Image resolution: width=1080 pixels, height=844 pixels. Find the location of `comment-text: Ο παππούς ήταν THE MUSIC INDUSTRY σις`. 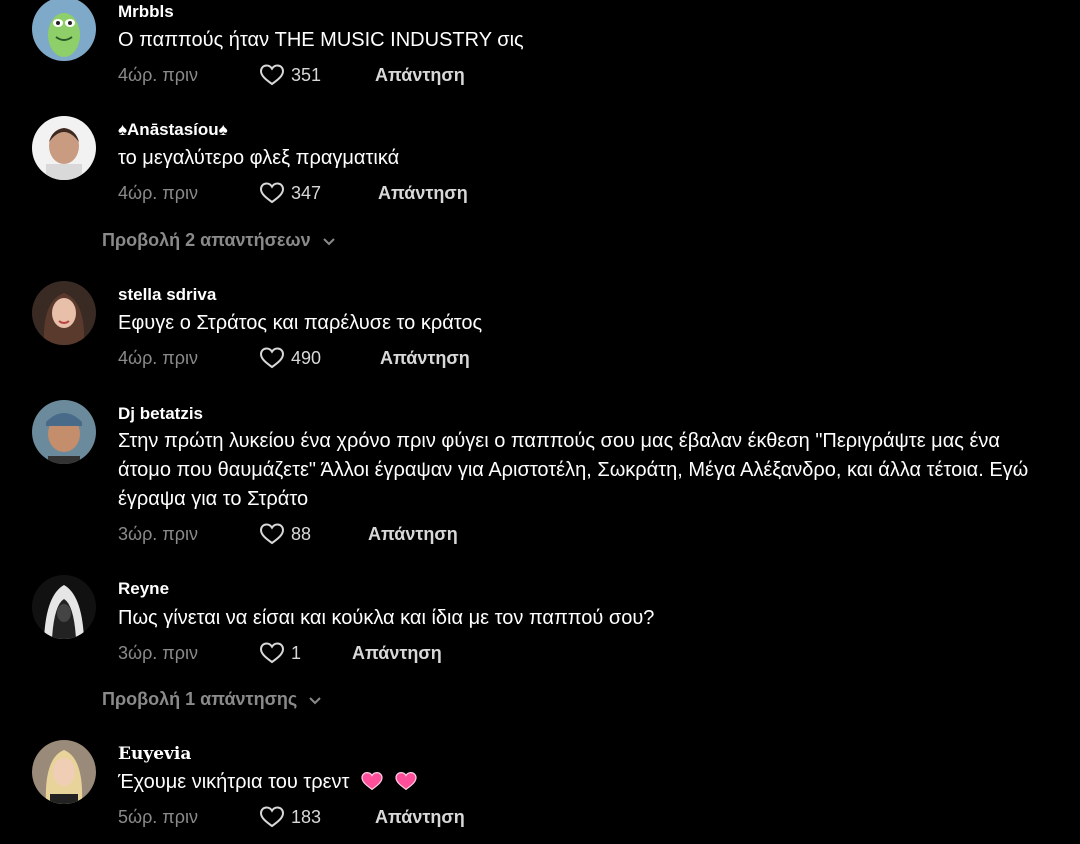

comment-text: Ο παππούς ήταν THE MUSIC INDUSTRY σις is located at coordinates (321, 40).